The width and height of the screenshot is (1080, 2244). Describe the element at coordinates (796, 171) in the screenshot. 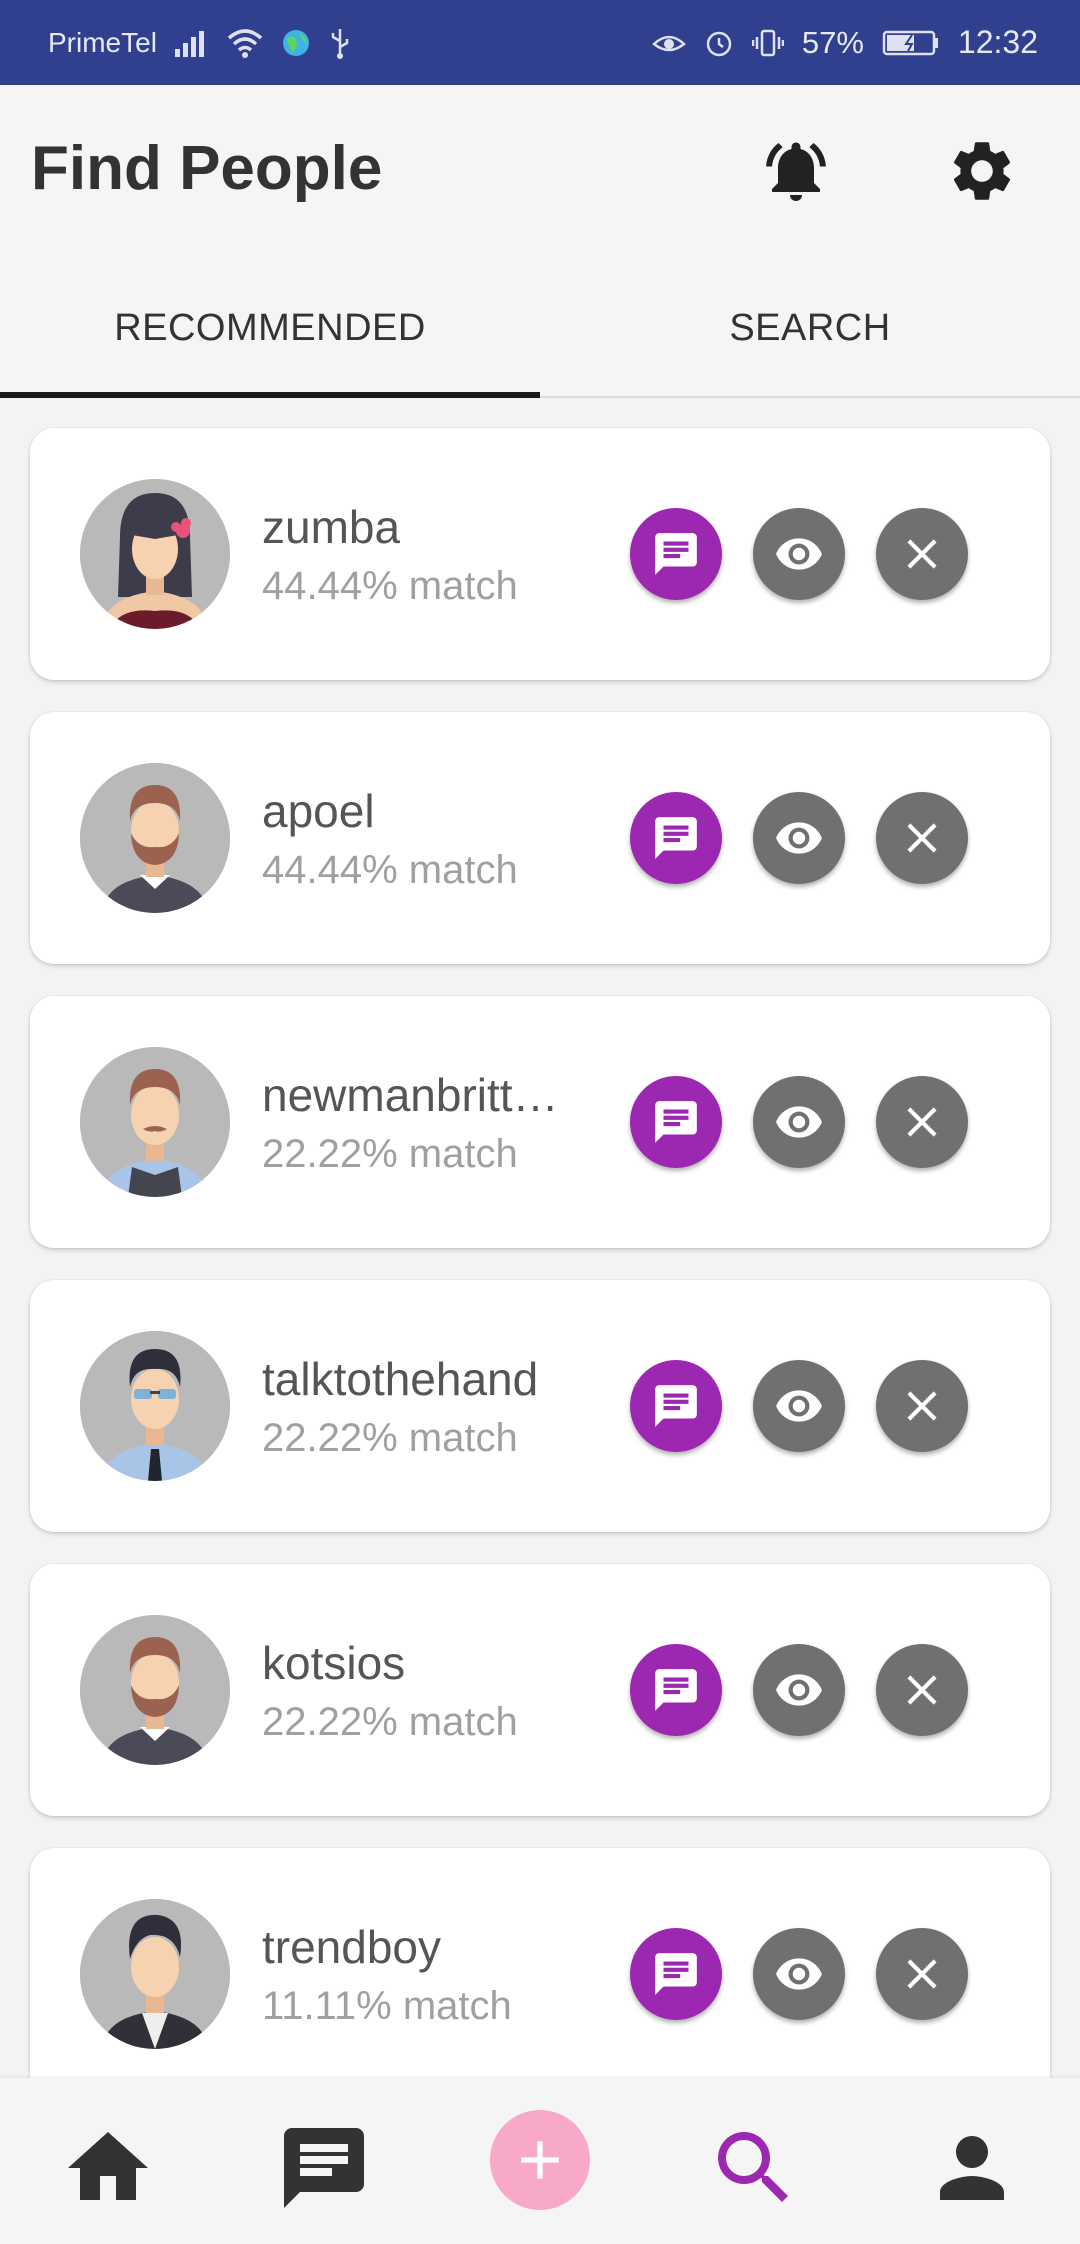

I see `bell-icon` at that location.